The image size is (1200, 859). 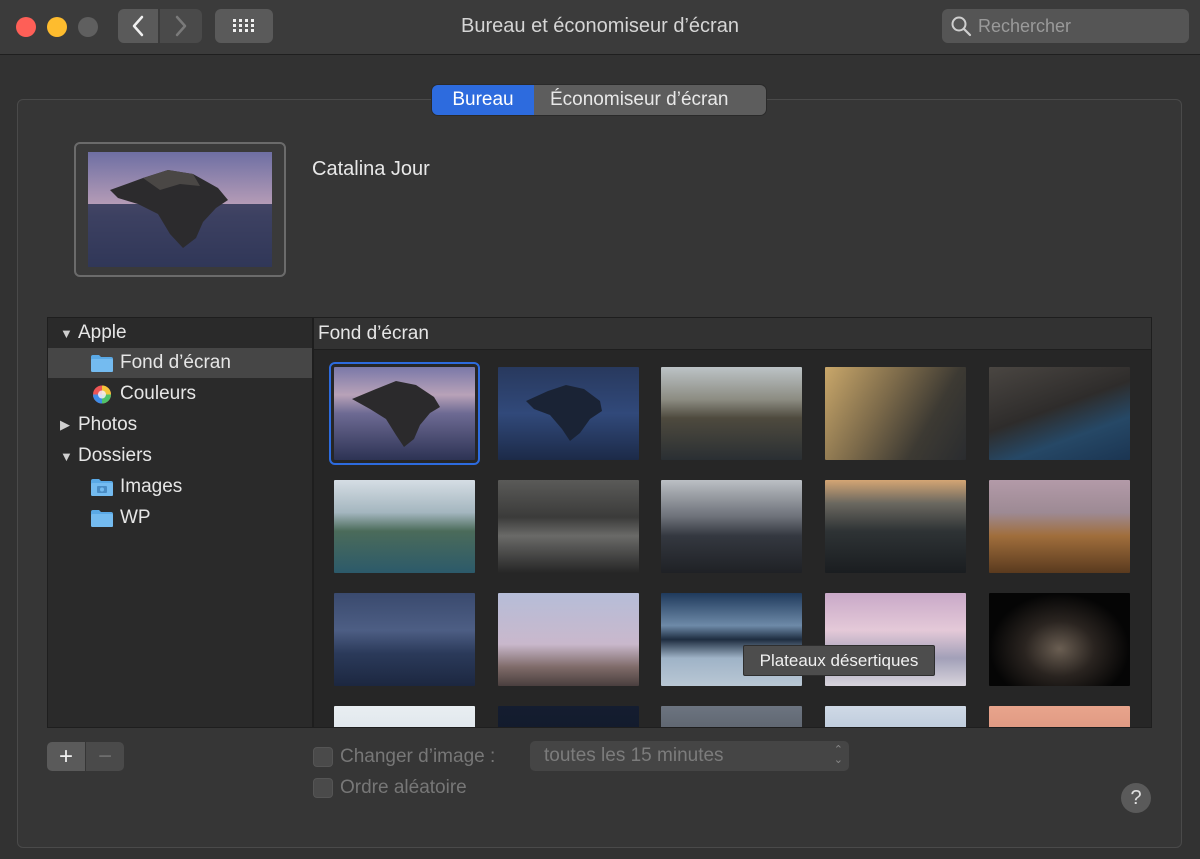 I want to click on wallpaper-thumb-catalina-day, so click(x=404, y=413).